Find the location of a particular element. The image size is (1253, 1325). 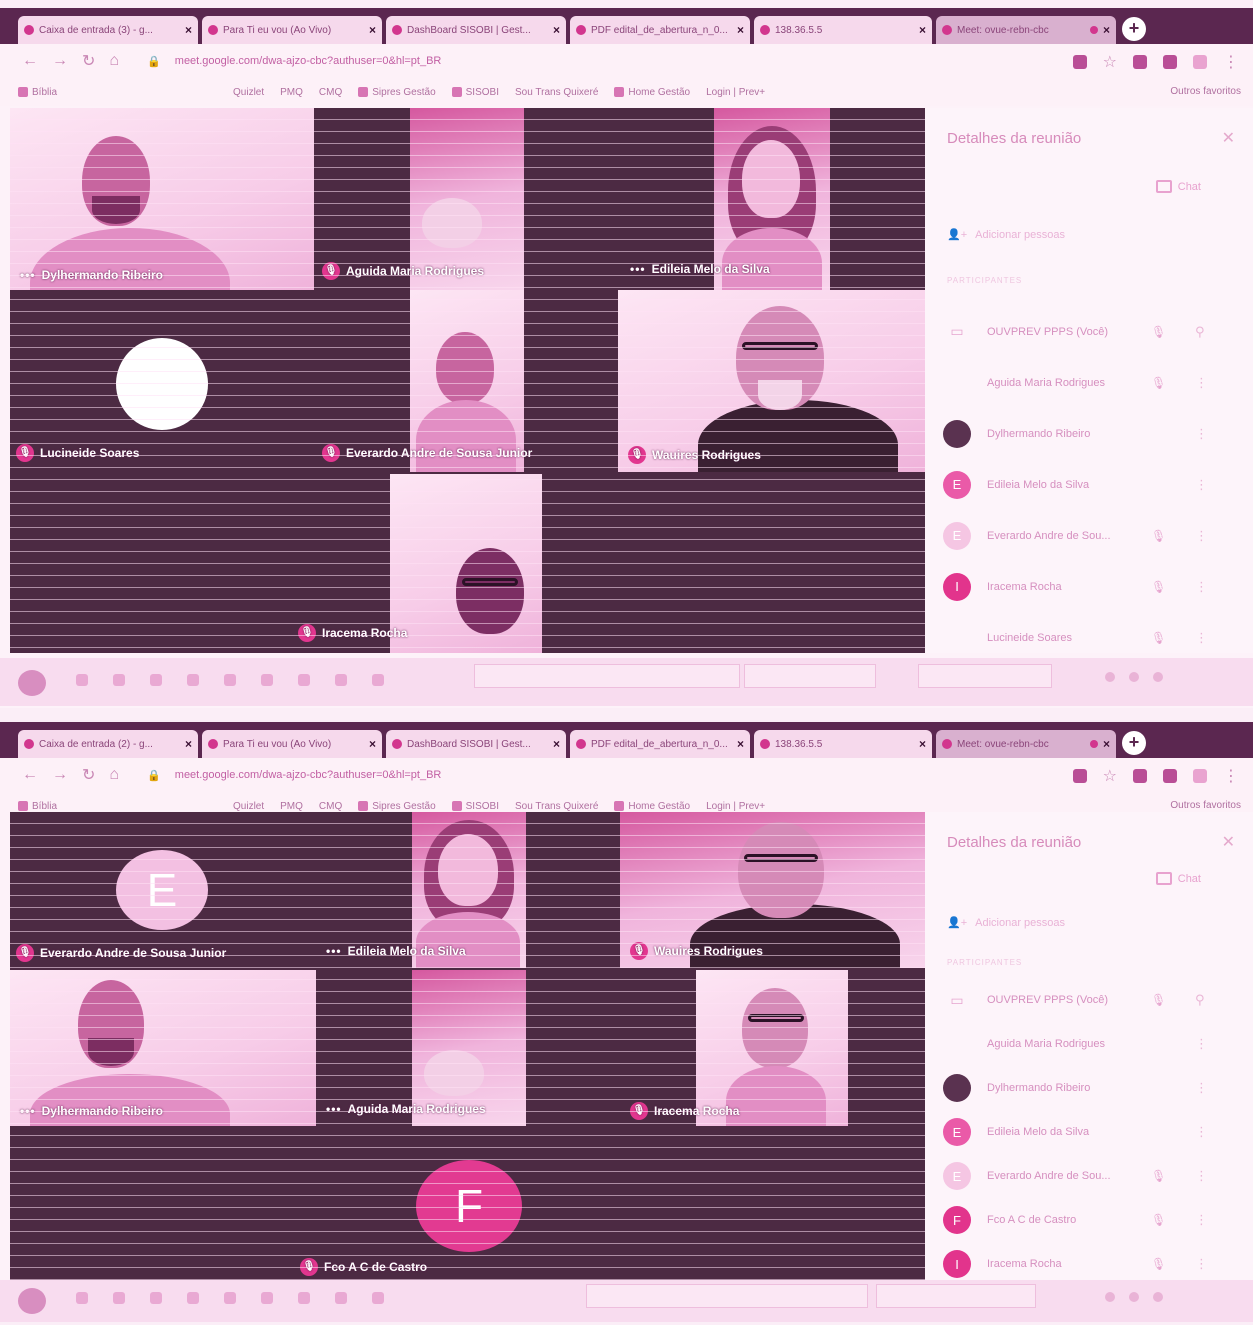

tab-gmail: Caixa de entrada (2) - g... × is located at coordinates (108, 744).